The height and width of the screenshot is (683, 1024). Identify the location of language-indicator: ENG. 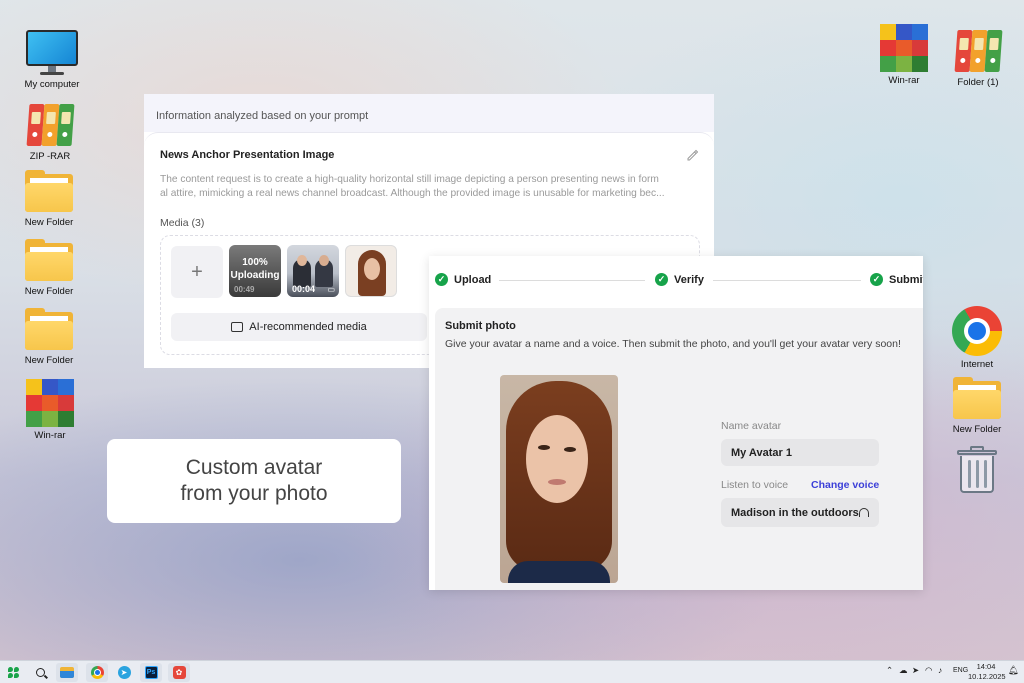
(960, 670).